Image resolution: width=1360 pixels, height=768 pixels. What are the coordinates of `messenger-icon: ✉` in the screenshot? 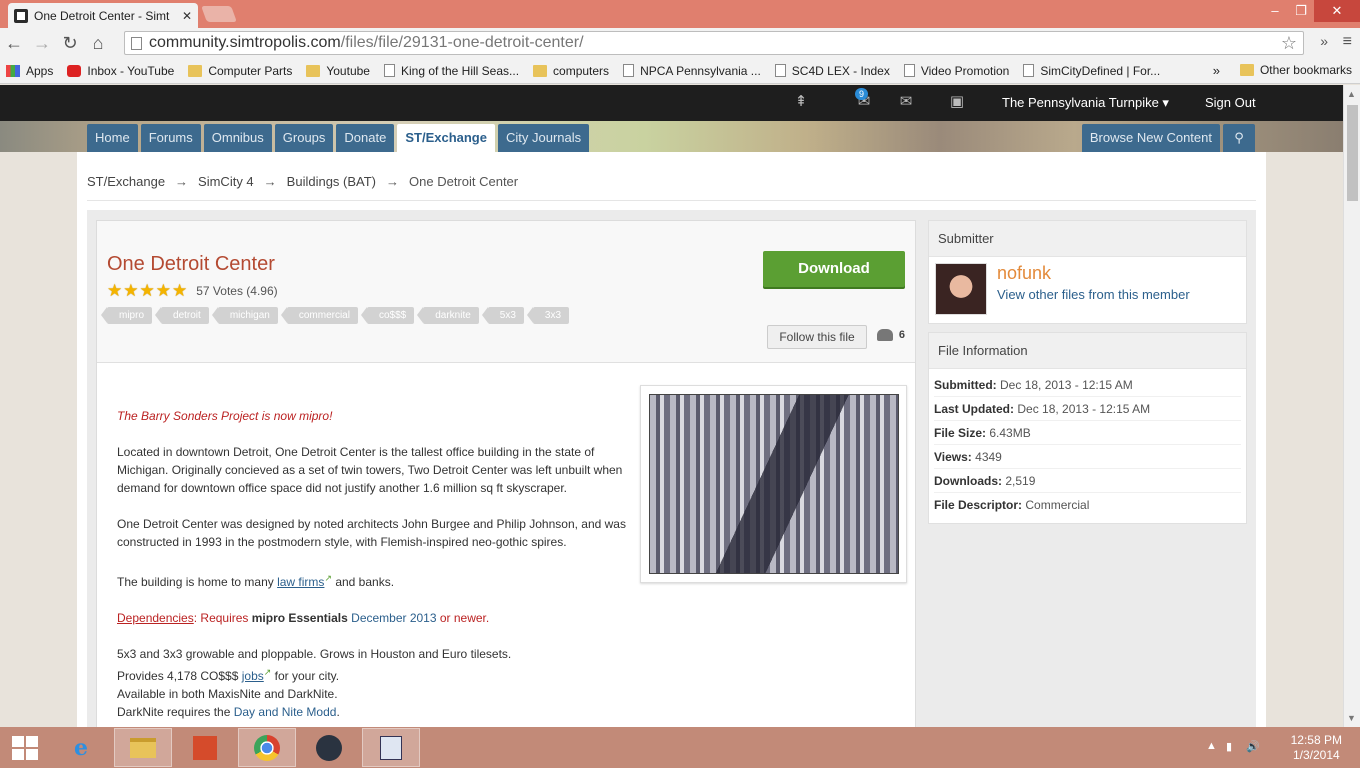 It's located at (906, 101).